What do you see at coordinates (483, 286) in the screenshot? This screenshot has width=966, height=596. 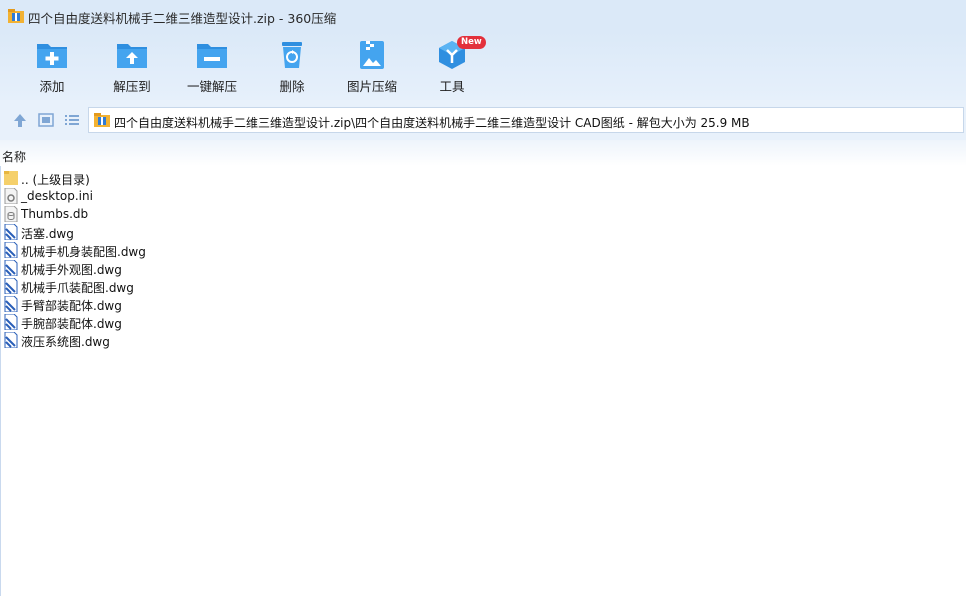 I see `list-item: 机械手爪装配图.dwg` at bounding box center [483, 286].